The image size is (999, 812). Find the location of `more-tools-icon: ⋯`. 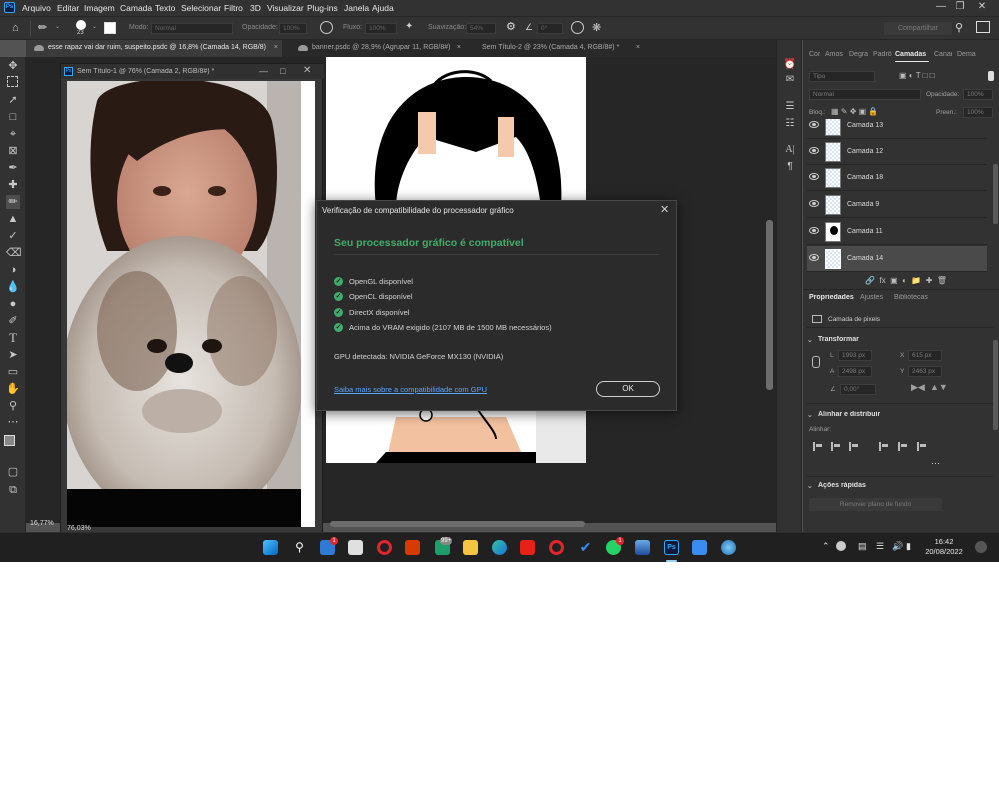

more-tools-icon: ⋯ is located at coordinates (13, 422).